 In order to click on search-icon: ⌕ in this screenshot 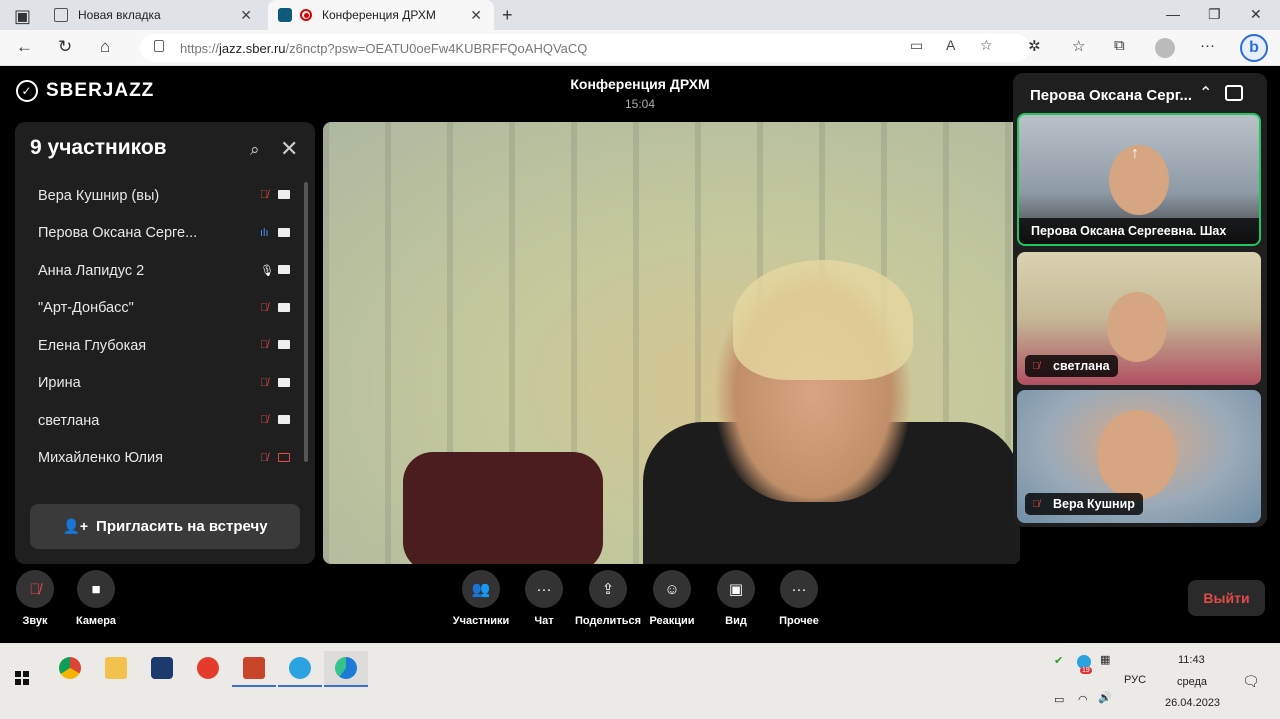, I will do `click(255, 150)`.